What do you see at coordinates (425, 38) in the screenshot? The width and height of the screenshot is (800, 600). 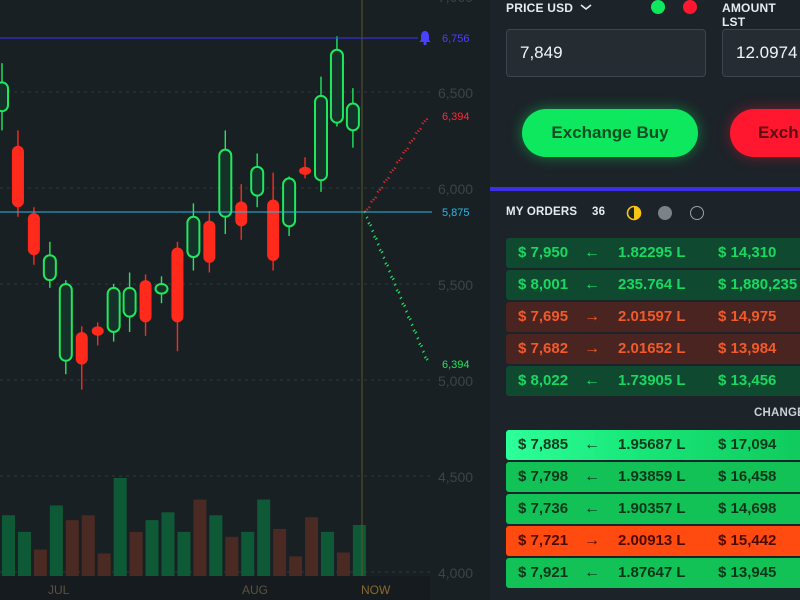 I see `bell-icon` at bounding box center [425, 38].